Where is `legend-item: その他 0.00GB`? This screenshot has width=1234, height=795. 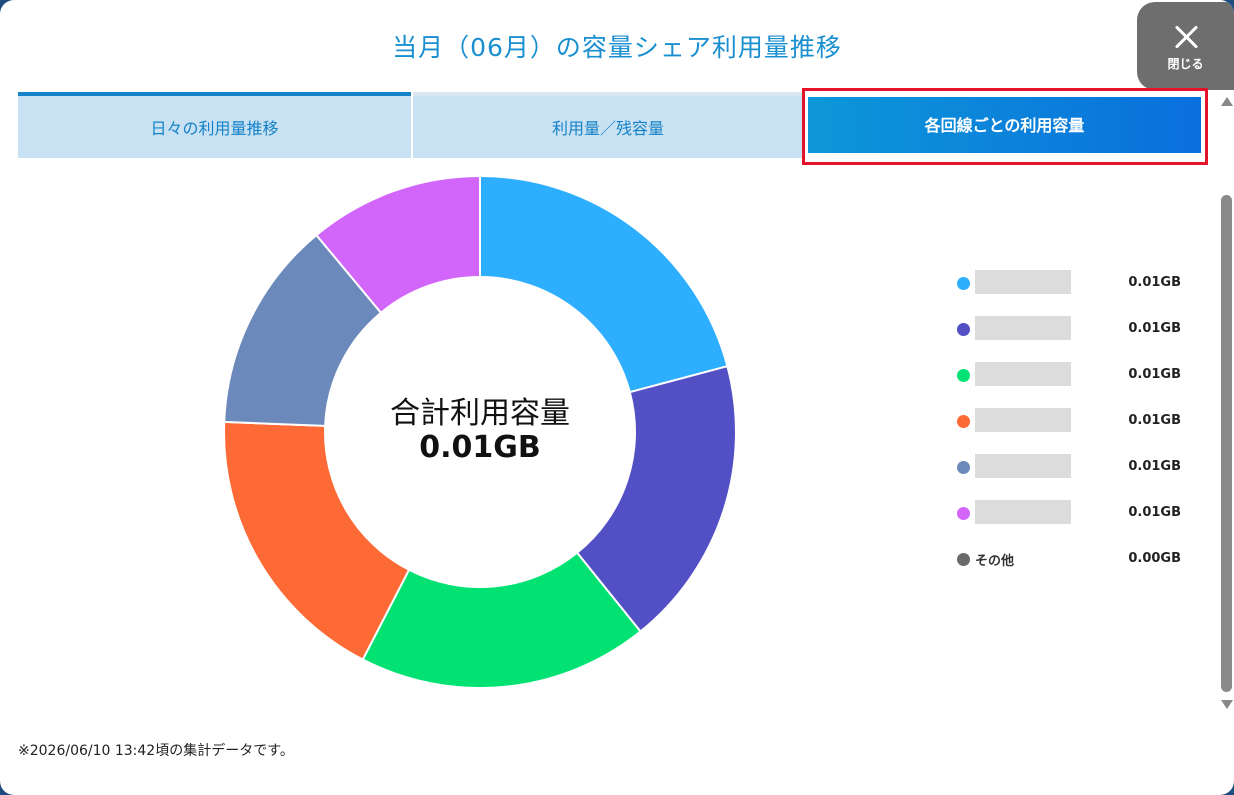
legend-item: その他 0.00GB is located at coordinates (1072, 561).